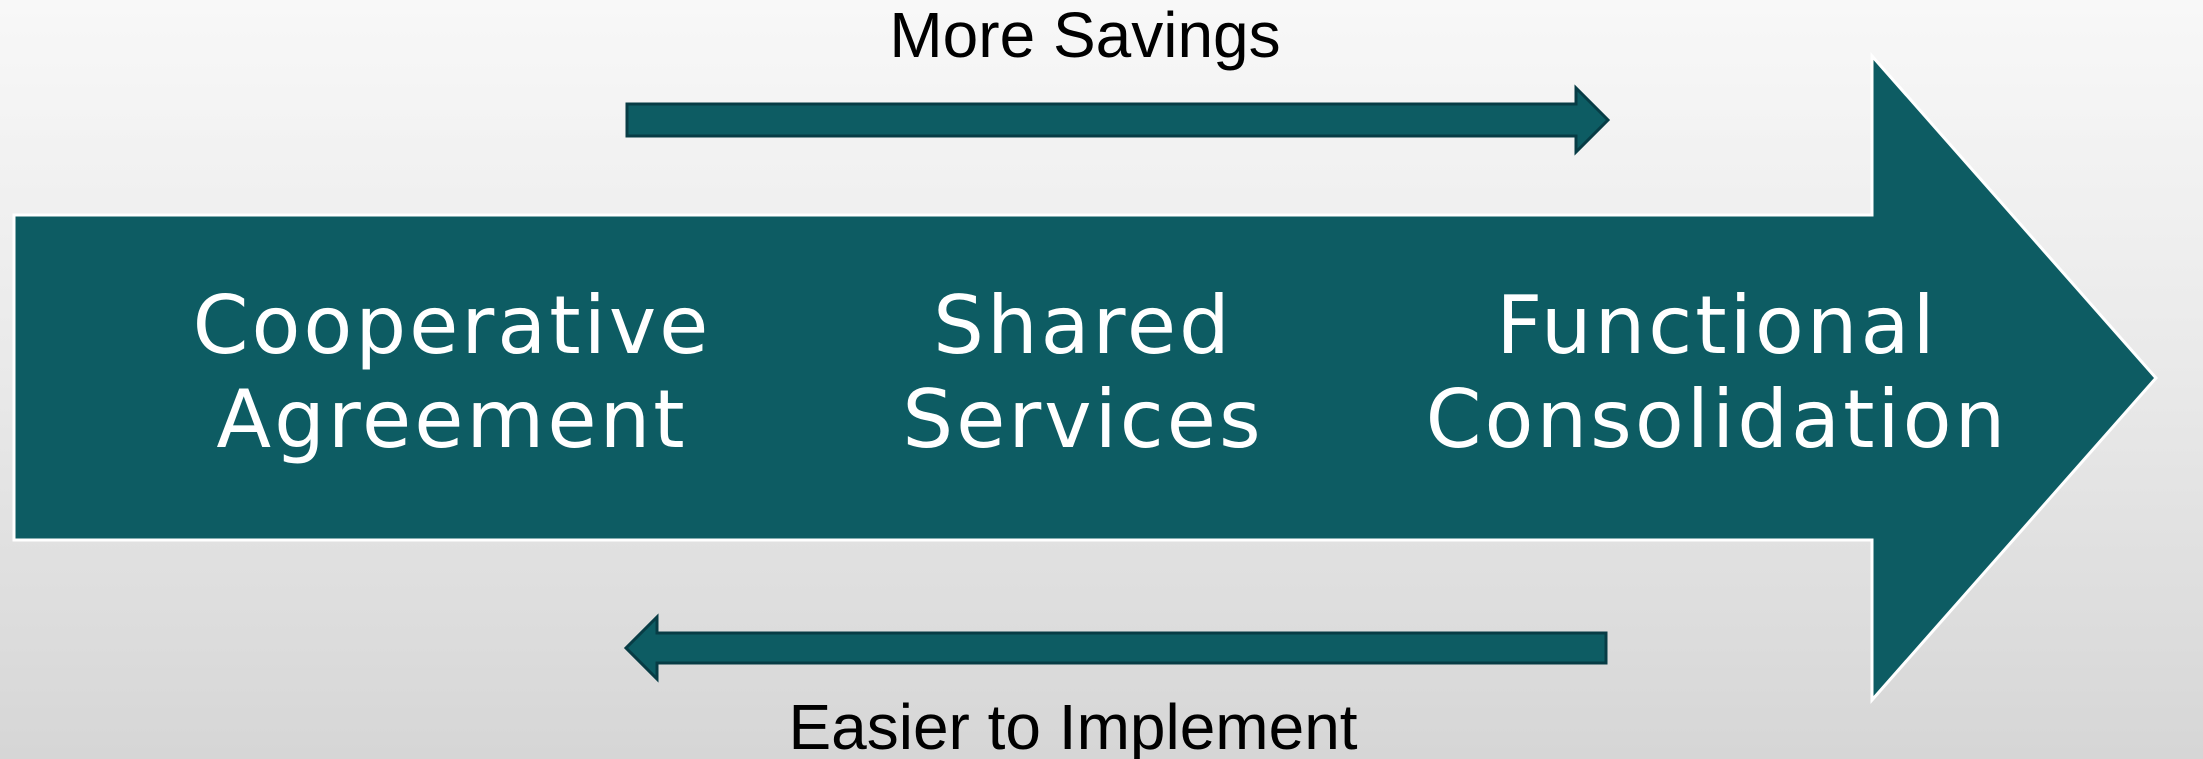  What do you see at coordinates (451, 419) in the screenshot?
I see `stage-label-line2: Agreement` at bounding box center [451, 419].